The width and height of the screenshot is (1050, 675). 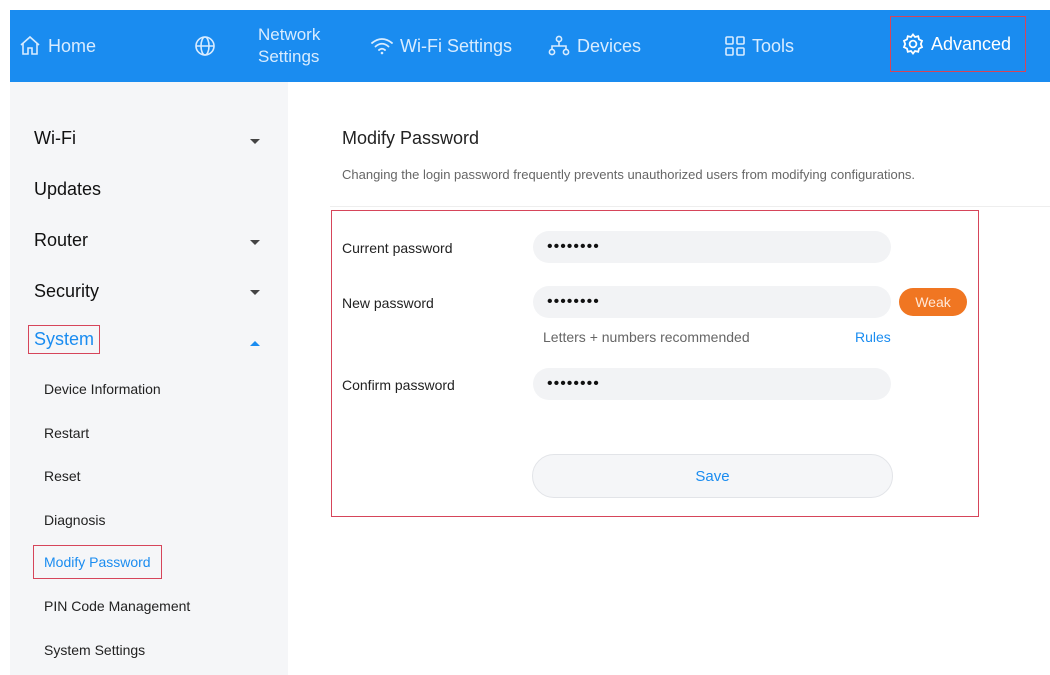 I want to click on sidebar-sub-system-settings: System Settings, so click(x=94, y=650).